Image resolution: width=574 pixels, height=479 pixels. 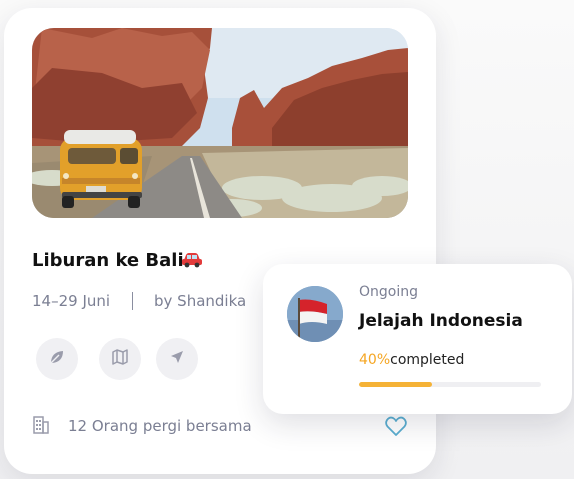 I want to click on progress-text: 40%completed, so click(x=411, y=360).